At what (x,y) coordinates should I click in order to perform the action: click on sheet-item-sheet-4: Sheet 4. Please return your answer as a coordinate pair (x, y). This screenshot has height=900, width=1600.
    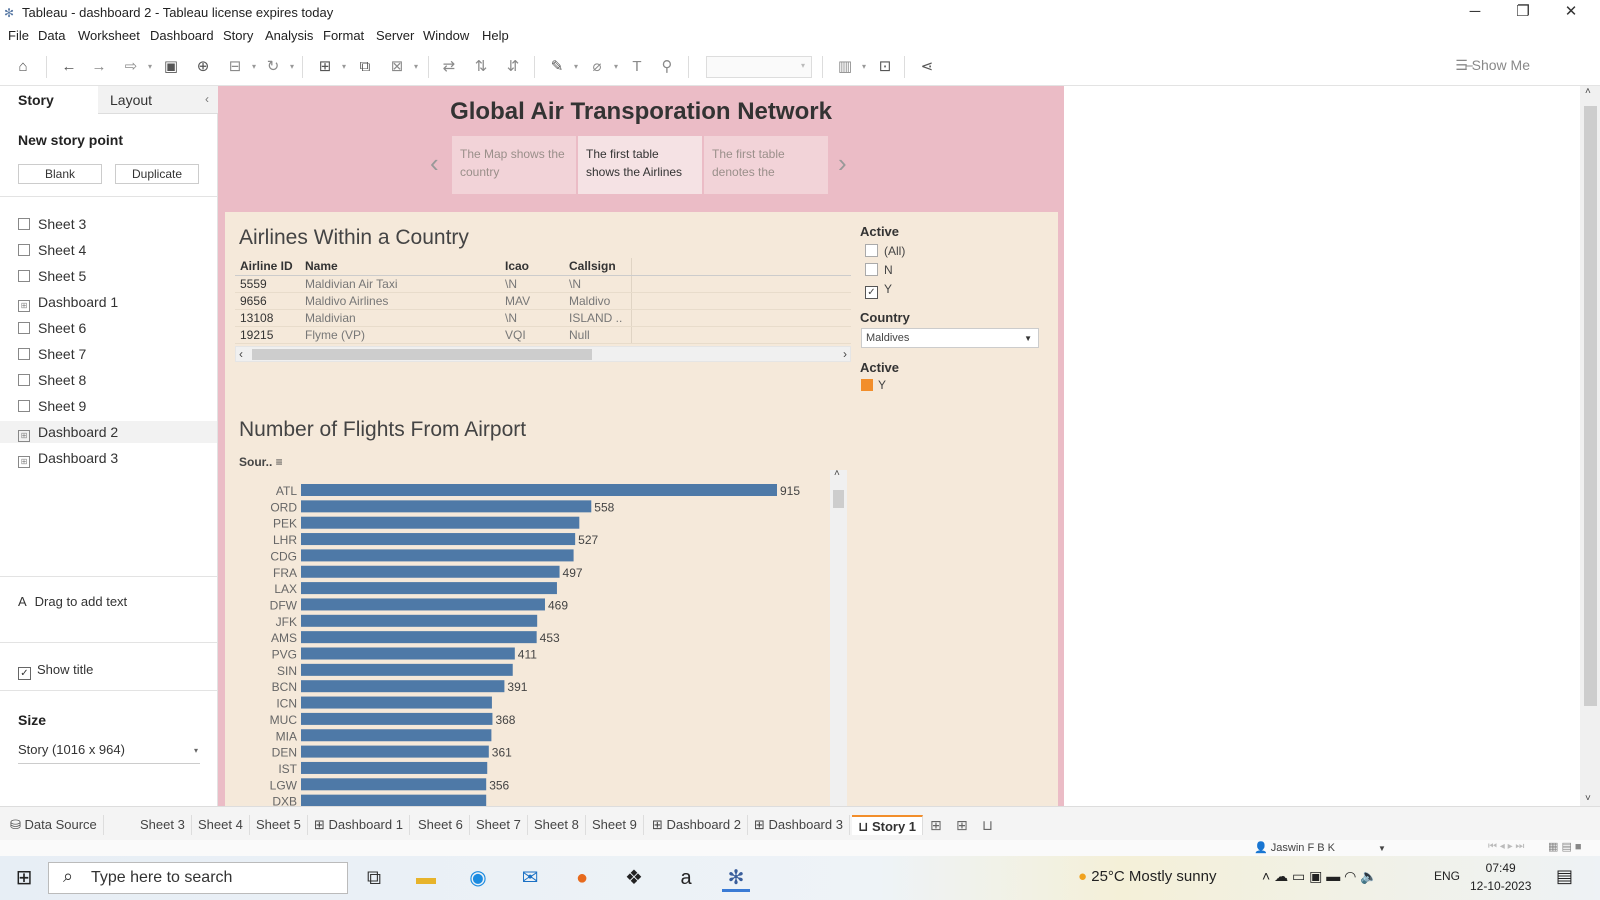
    Looking at the image, I should click on (52, 250).